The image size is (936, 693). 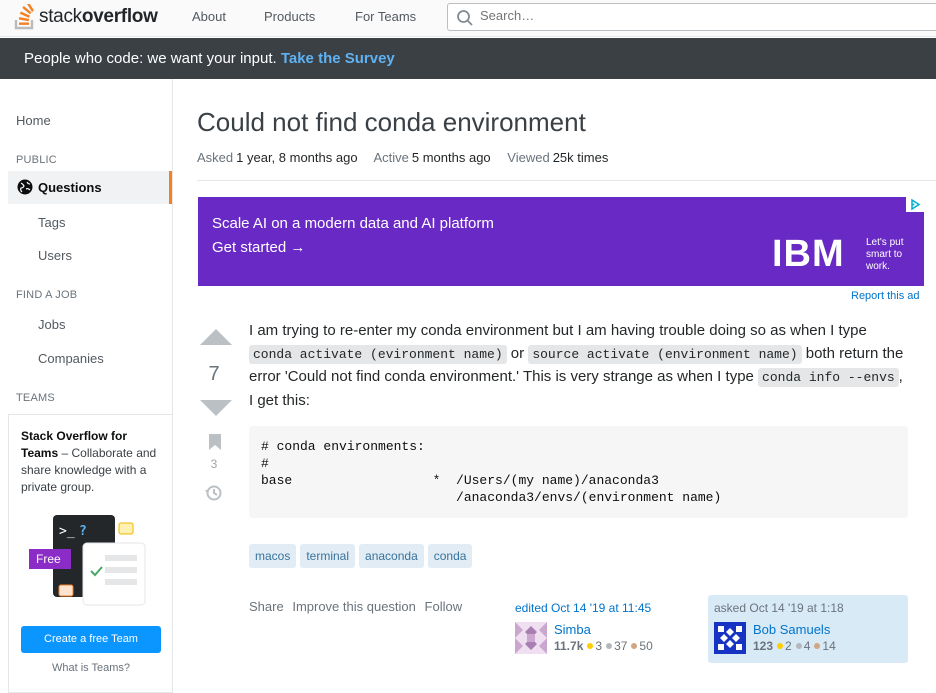 What do you see at coordinates (354, 606) in the screenshot?
I see `improve-question-link: Improve this question` at bounding box center [354, 606].